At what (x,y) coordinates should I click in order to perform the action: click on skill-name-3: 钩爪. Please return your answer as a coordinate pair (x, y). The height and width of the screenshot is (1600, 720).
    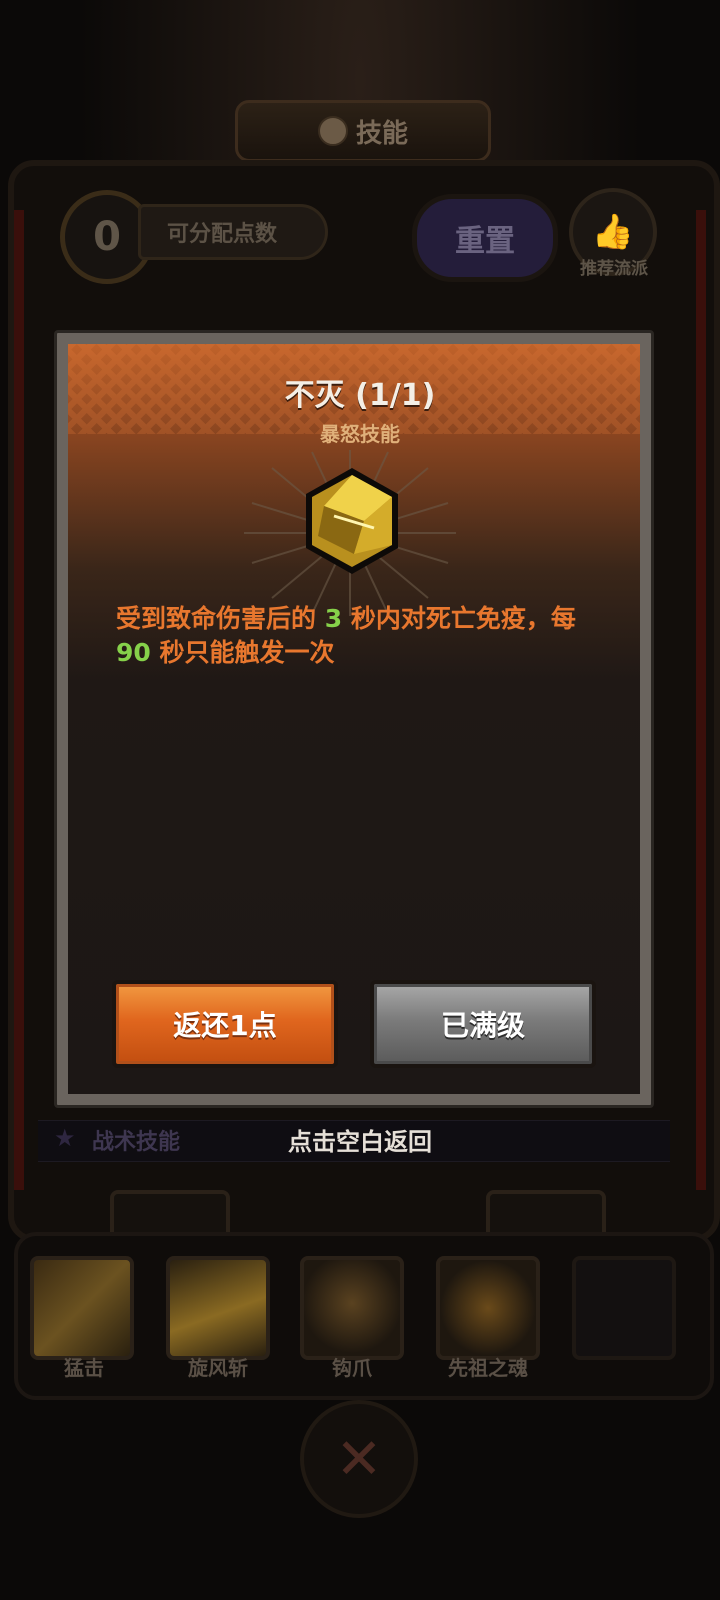
    Looking at the image, I should click on (352, 1368).